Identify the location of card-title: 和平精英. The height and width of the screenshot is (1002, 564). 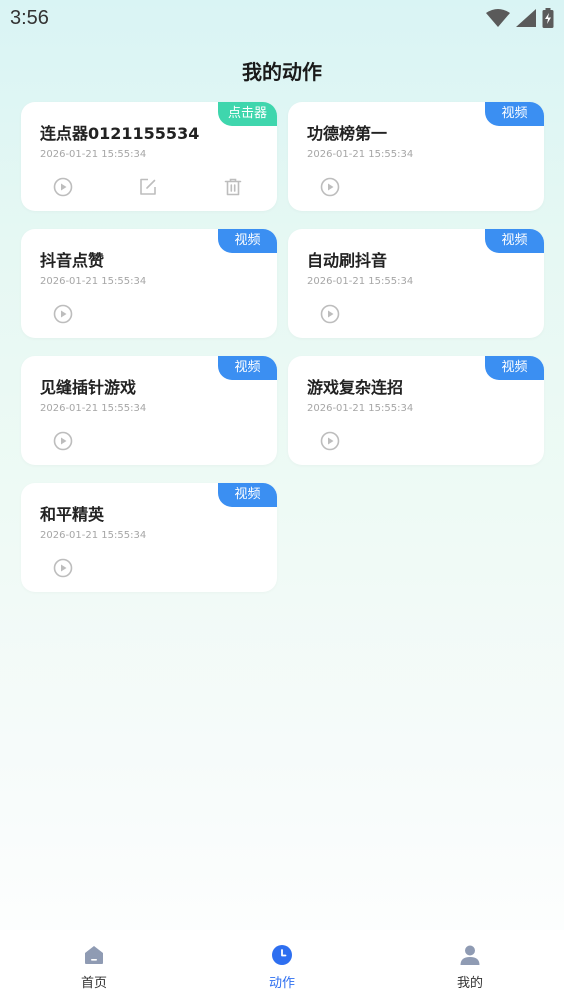
(72, 514).